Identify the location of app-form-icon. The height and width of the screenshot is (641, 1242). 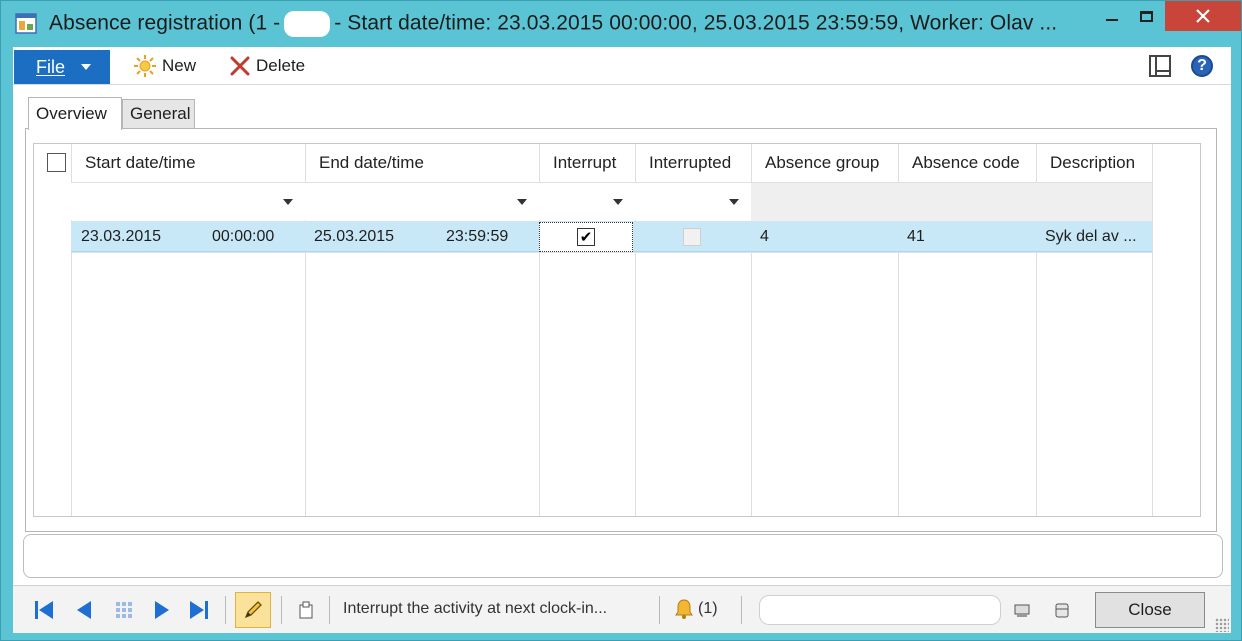
(26, 23).